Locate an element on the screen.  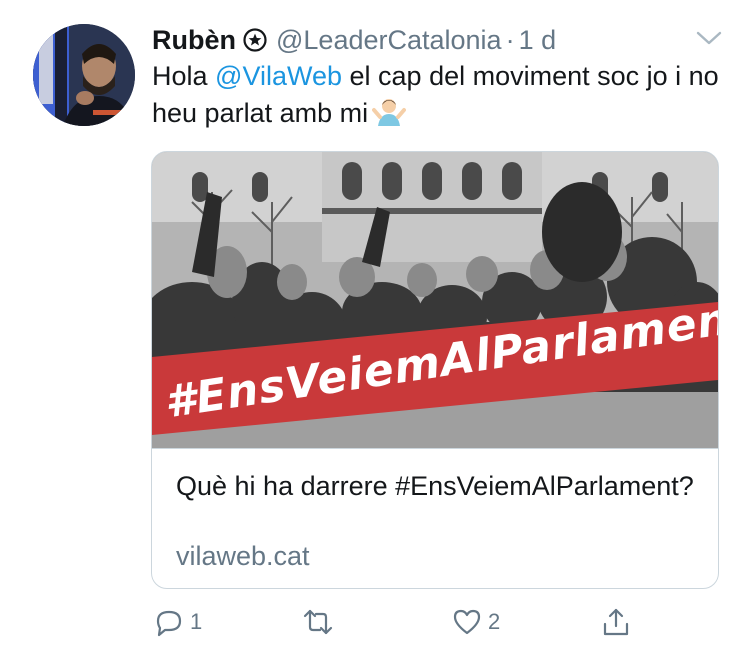
reply-button: 1 is located at coordinates (178, 622).